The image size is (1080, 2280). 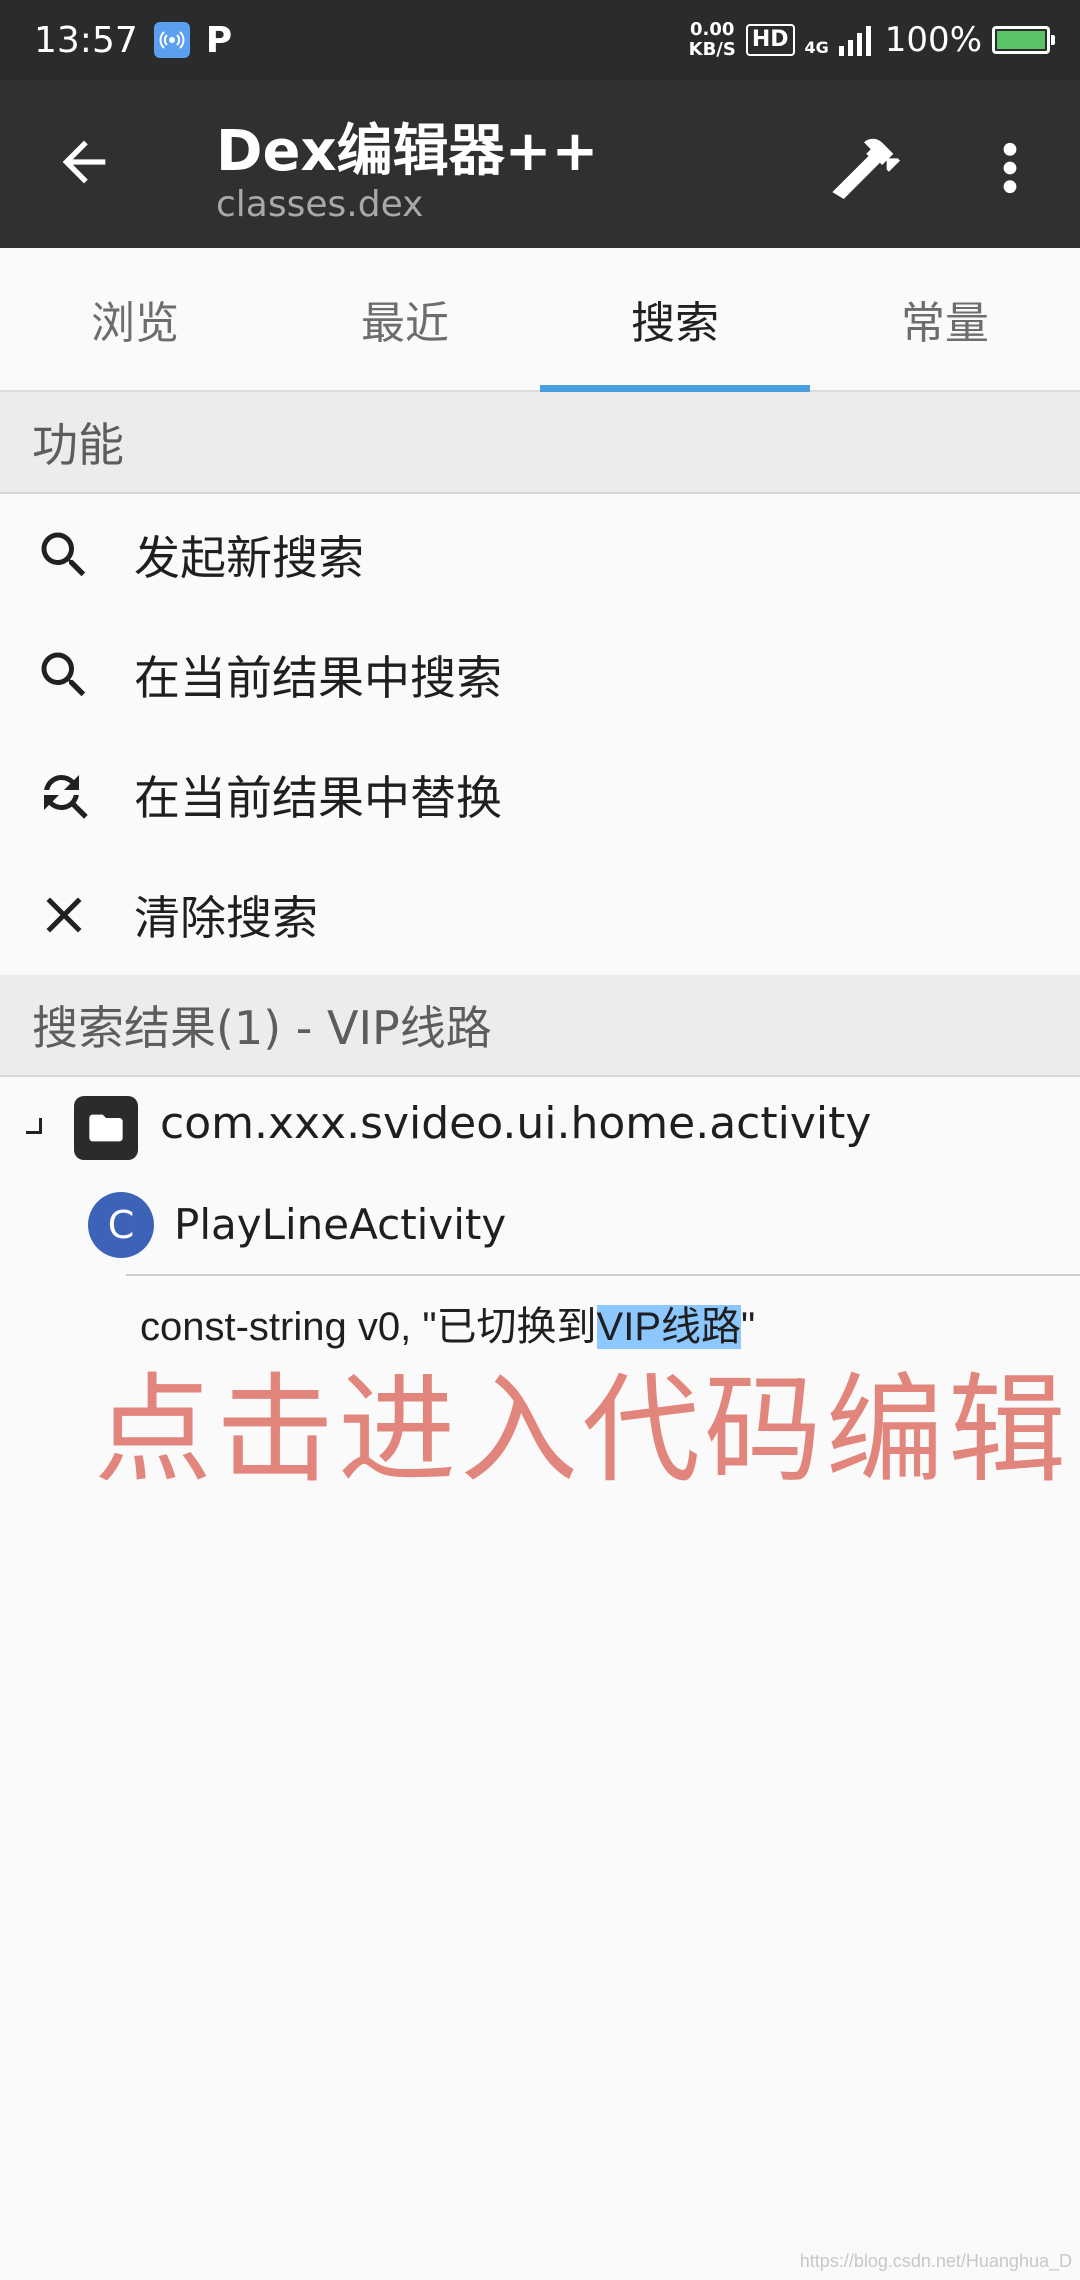 What do you see at coordinates (226, 918) in the screenshot?
I see `menu-label: 清除搜索` at bounding box center [226, 918].